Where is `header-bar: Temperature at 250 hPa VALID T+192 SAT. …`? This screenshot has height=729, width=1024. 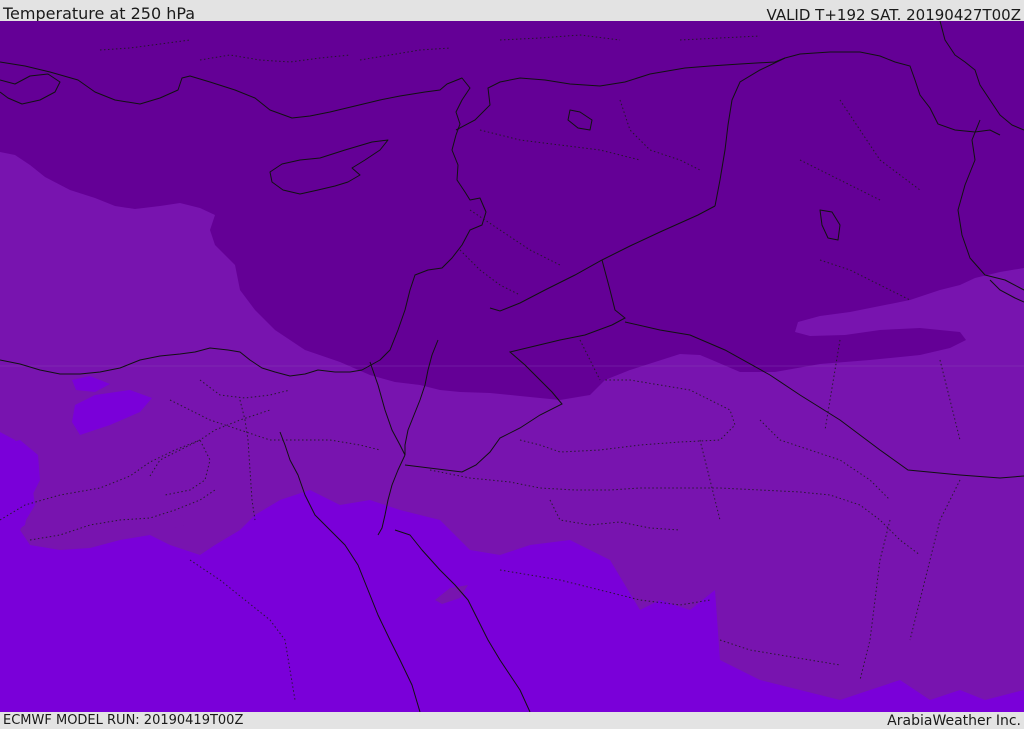
header-bar: Temperature at 250 hPa VALID T+192 SAT. … is located at coordinates (512, 12).